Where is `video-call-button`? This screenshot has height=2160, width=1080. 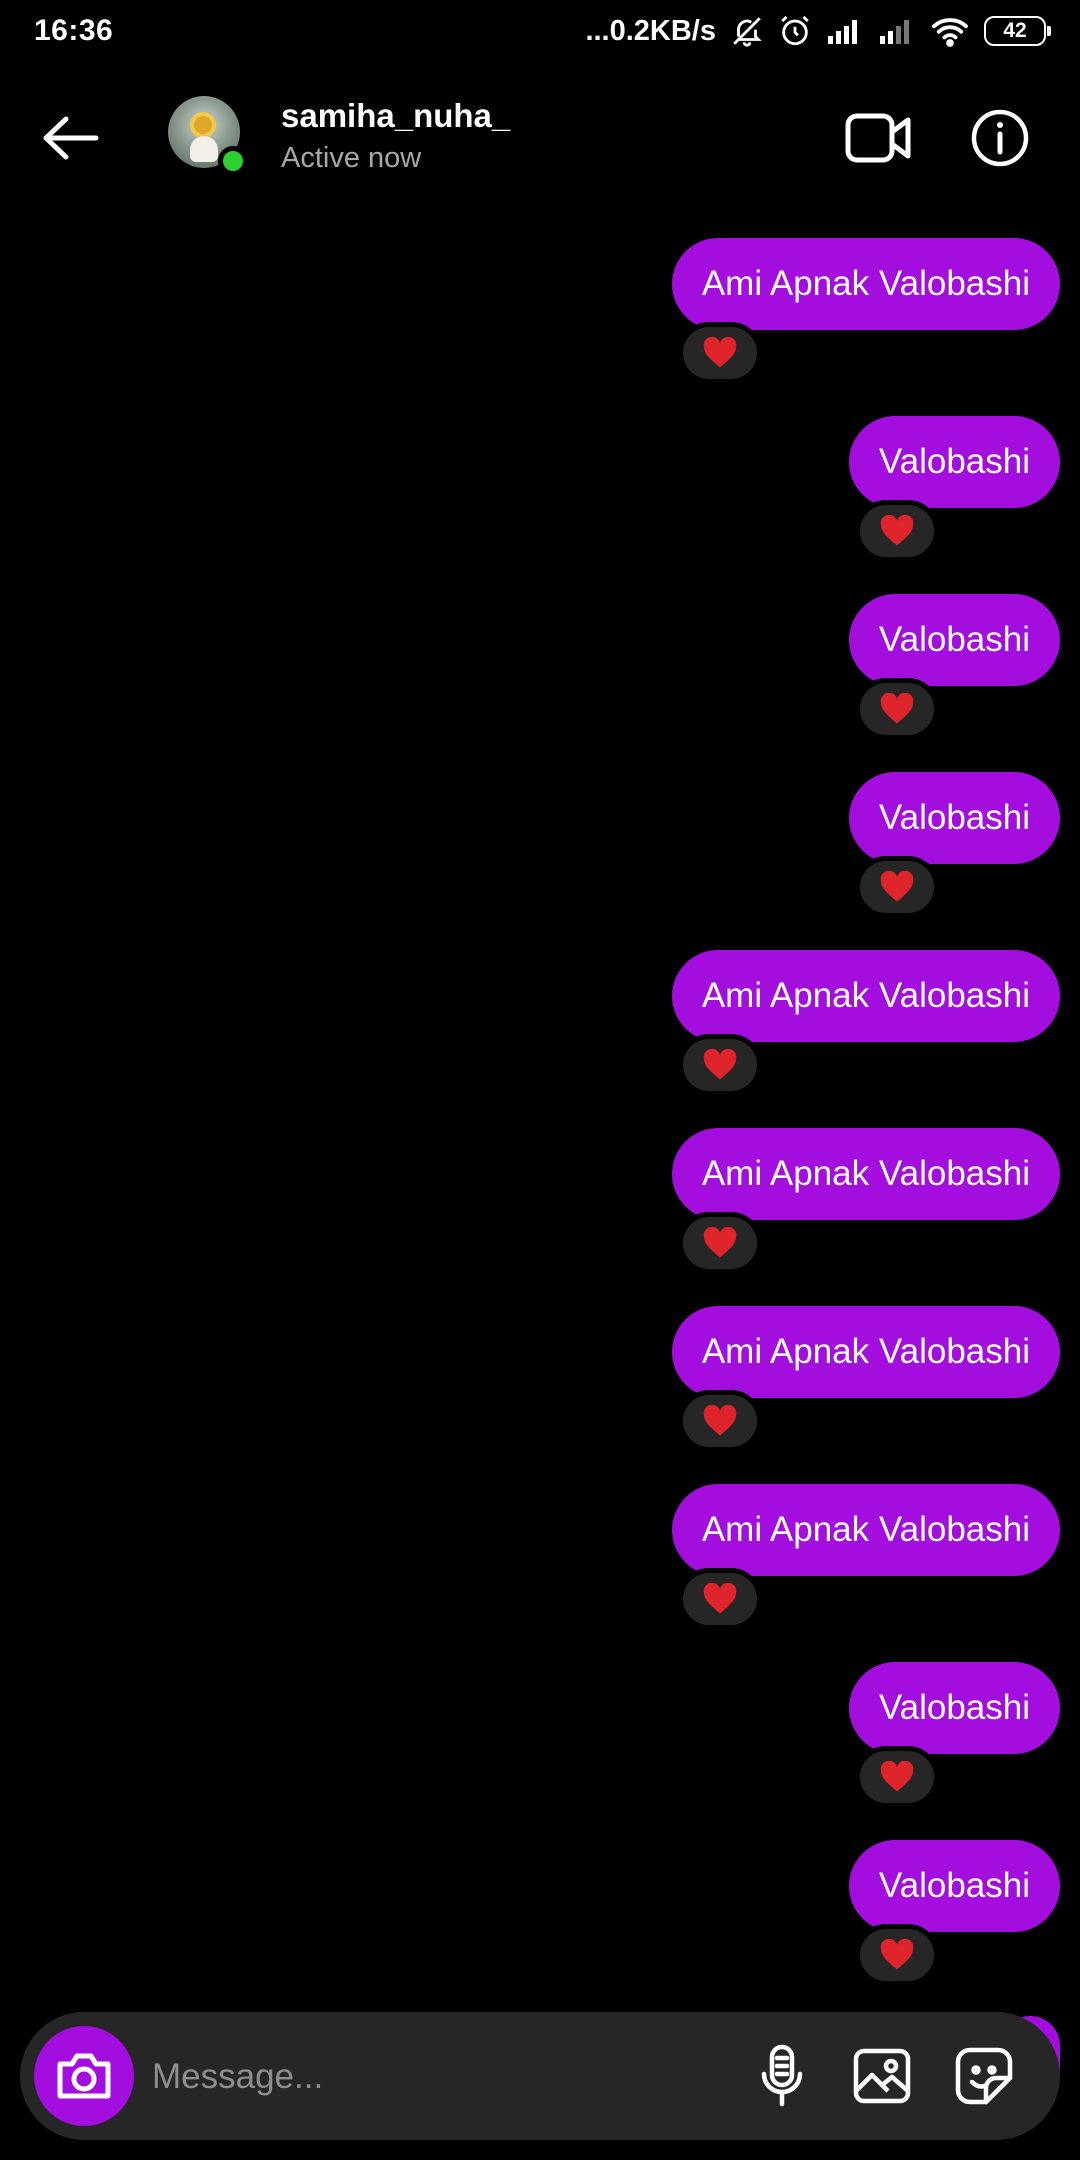 video-call-button is located at coordinates (878, 138).